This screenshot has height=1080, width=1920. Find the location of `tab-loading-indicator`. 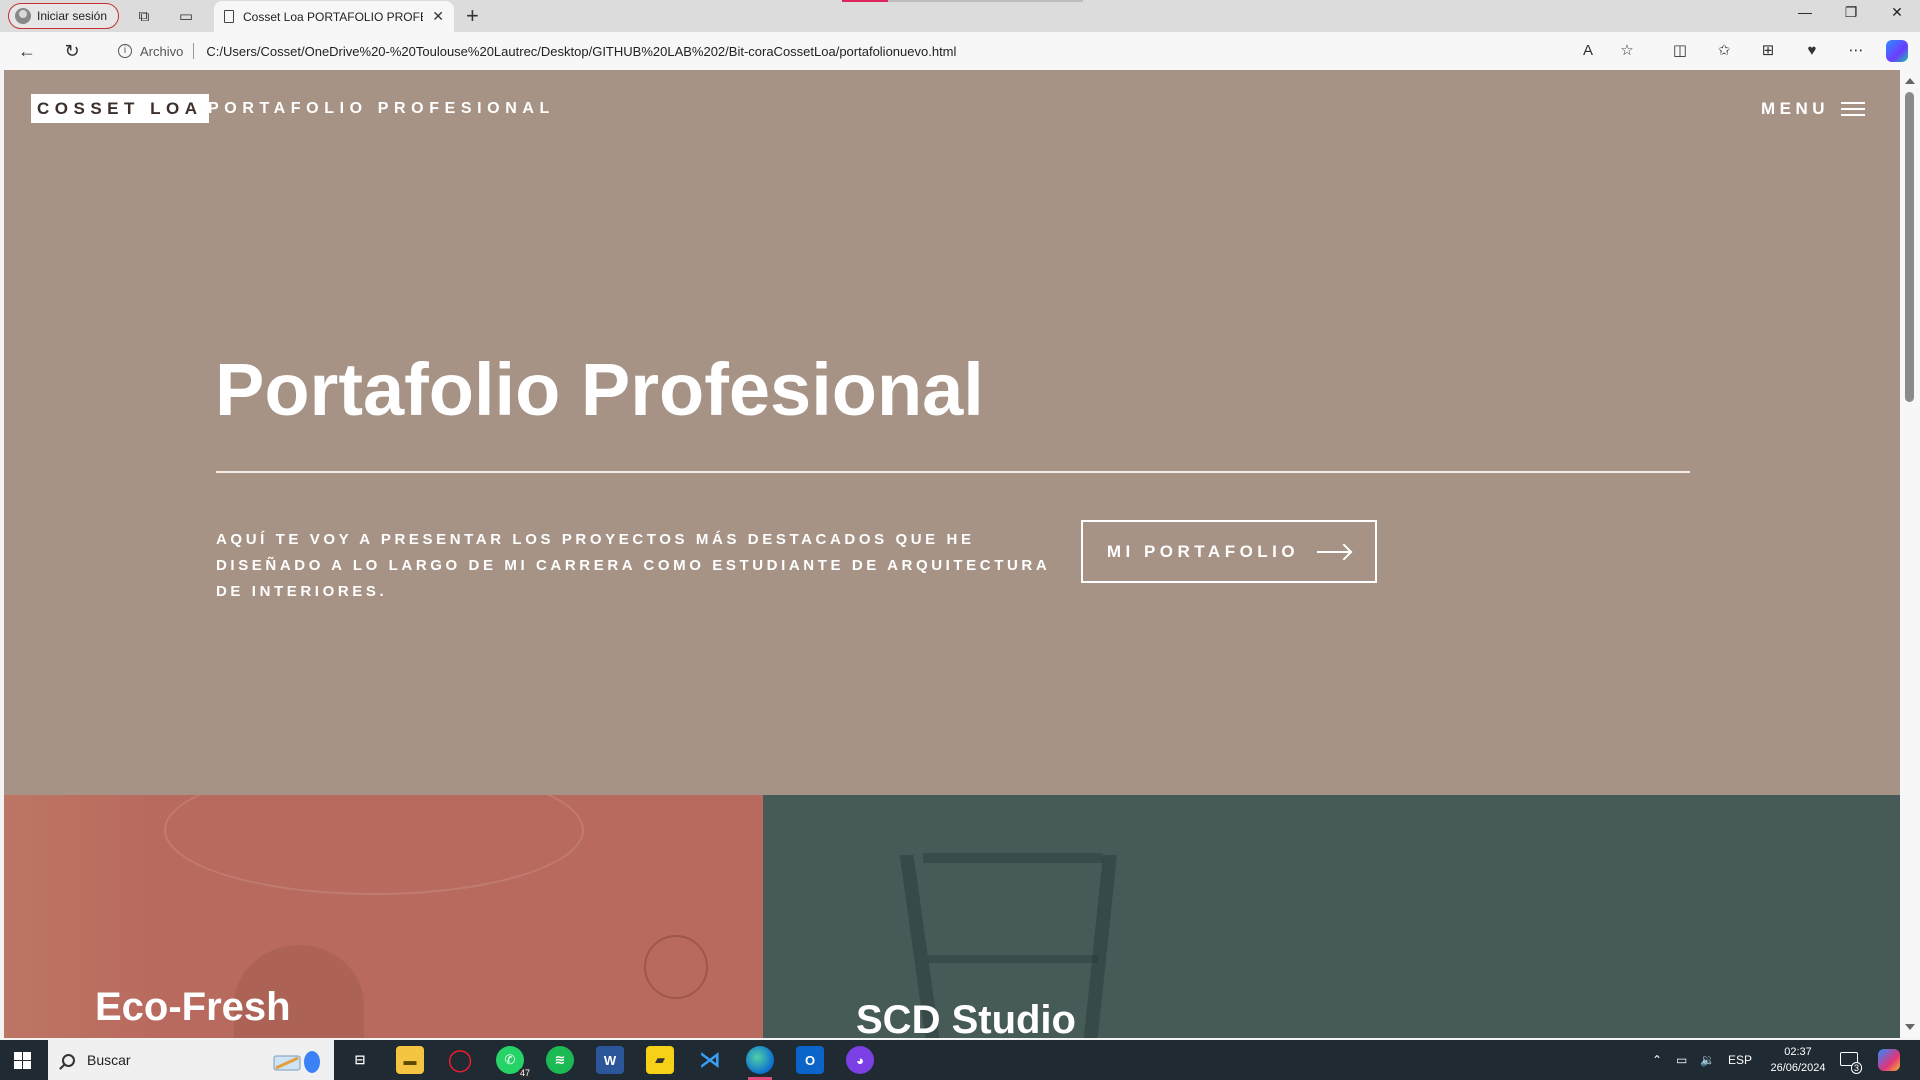

tab-loading-indicator is located at coordinates (865, 1).